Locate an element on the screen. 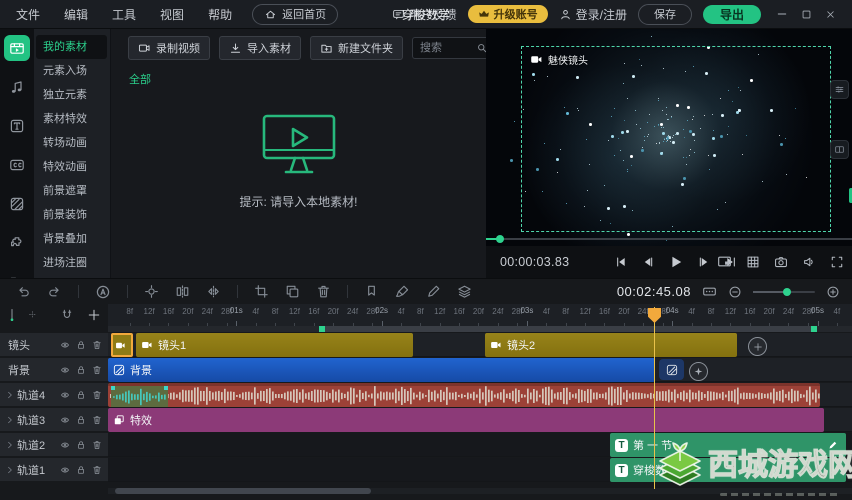  audio-selection-region is located at coordinates (139, 396).